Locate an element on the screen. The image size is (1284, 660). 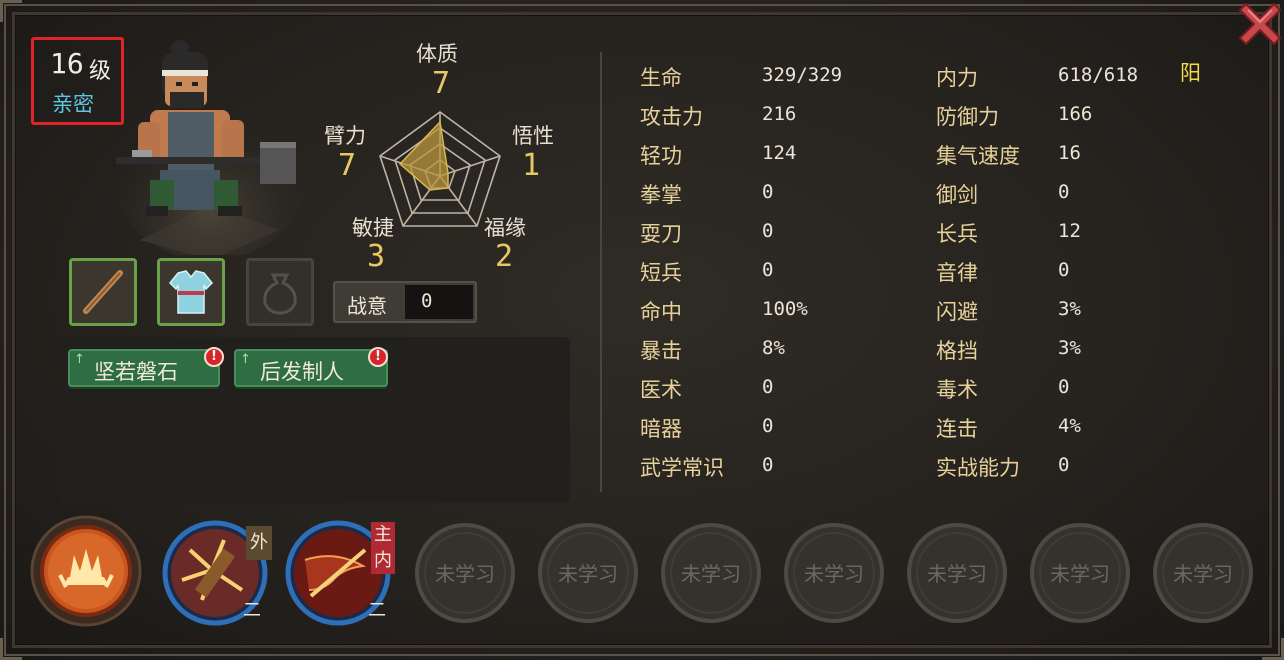
stat-label: 武学常识 is located at coordinates (682, 468).